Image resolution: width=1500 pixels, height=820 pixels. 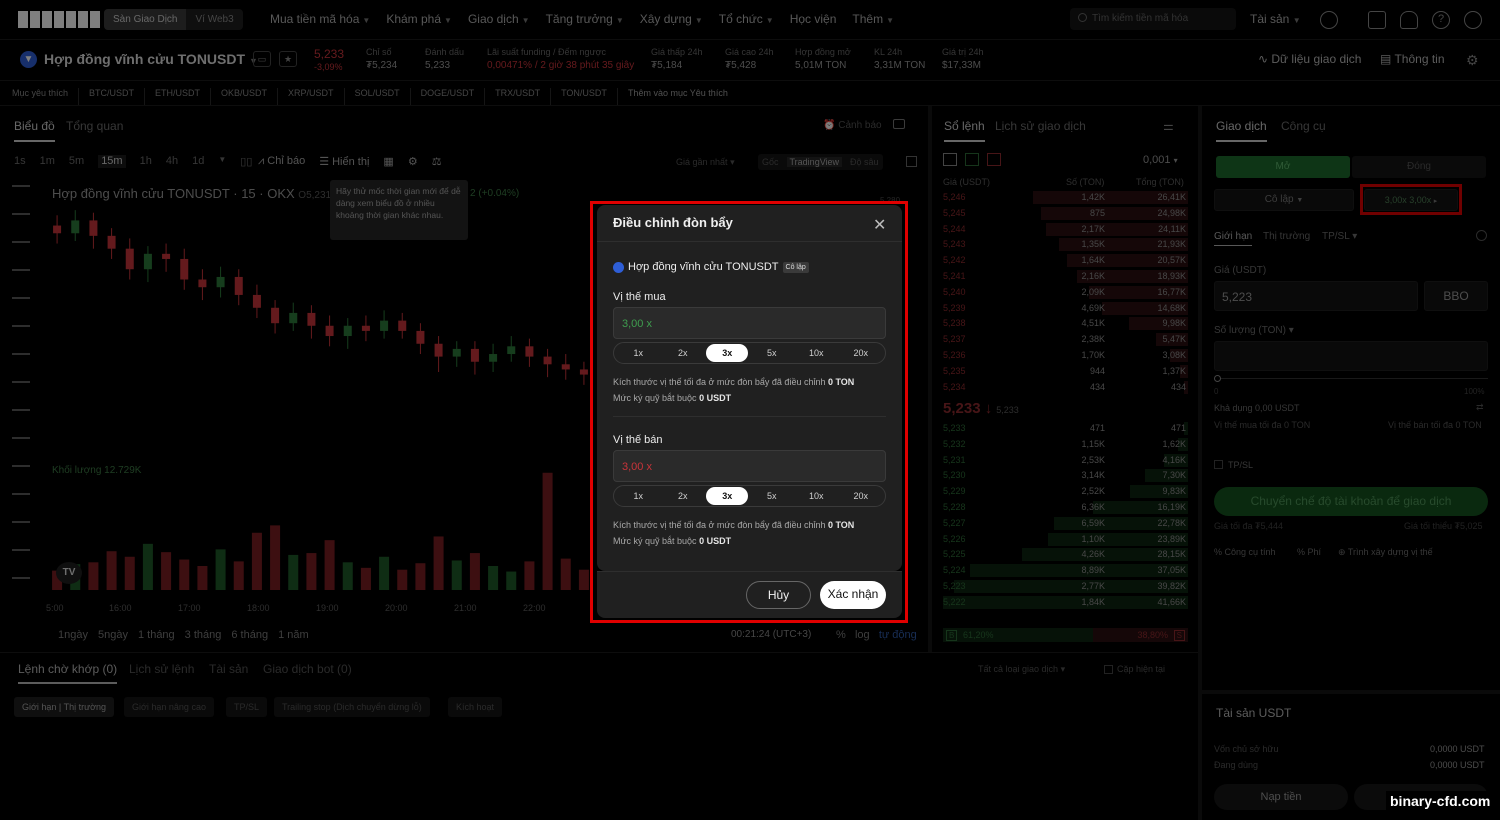 I want to click on watermark: binary-cfd.com, so click(x=1440, y=801).